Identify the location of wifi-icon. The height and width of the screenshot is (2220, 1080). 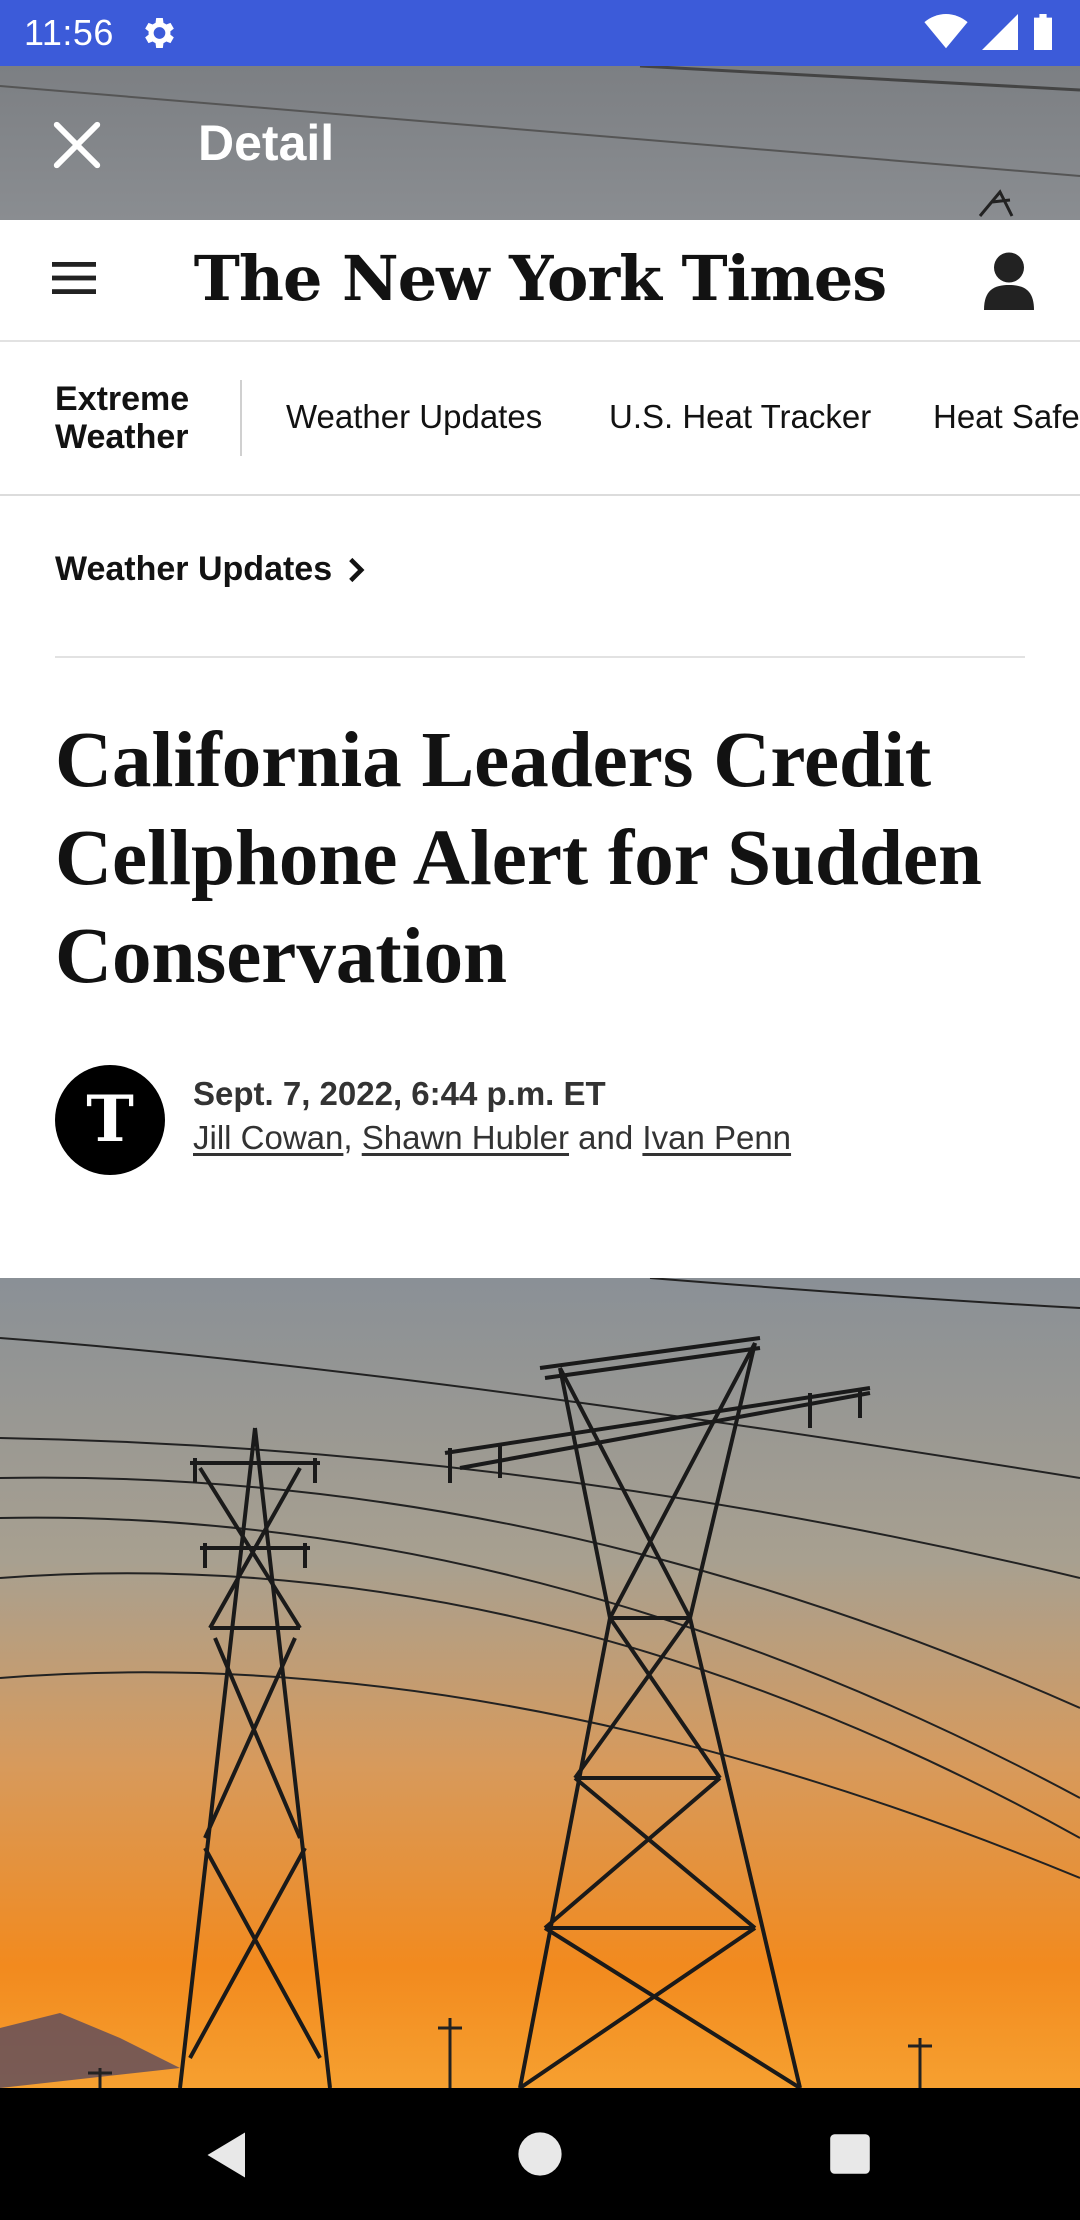
(946, 31).